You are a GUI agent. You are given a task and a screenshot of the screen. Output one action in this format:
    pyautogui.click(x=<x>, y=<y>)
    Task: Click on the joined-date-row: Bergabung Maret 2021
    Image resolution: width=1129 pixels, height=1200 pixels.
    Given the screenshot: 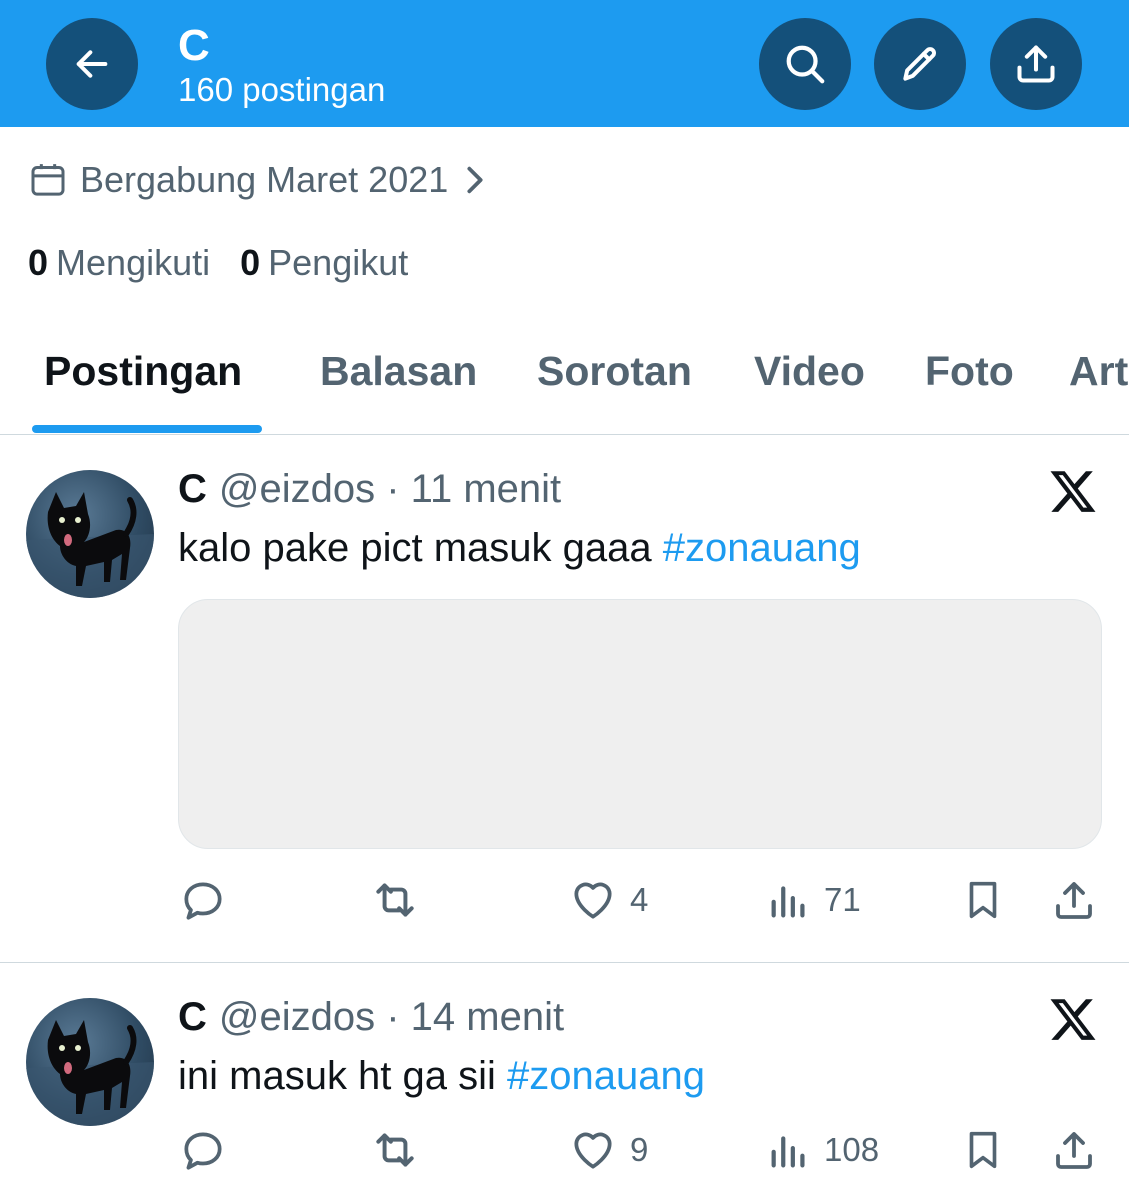 What is the action you would take?
    pyautogui.click(x=258, y=180)
    